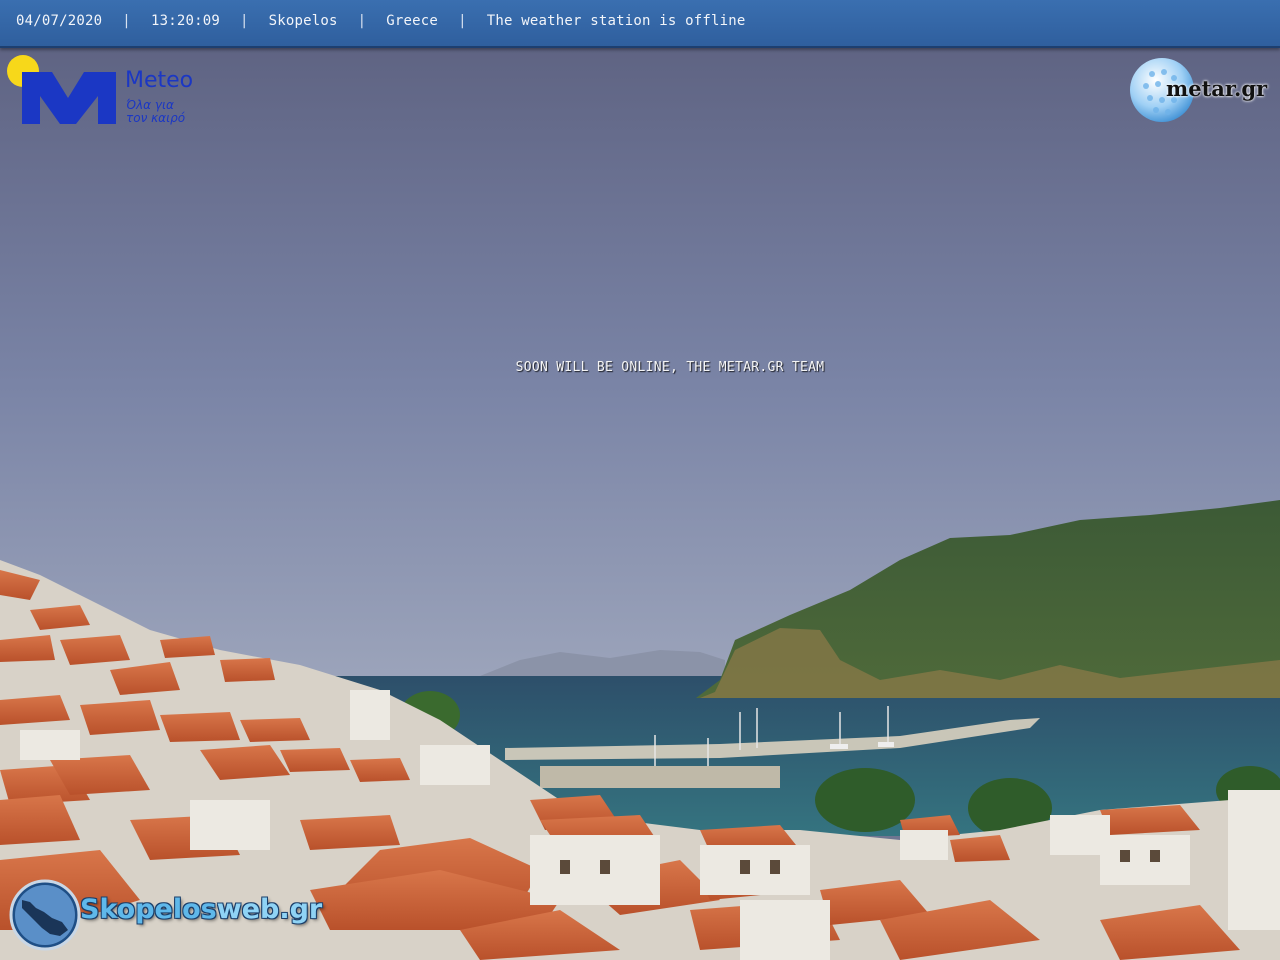 This screenshot has height=960, width=1280. Describe the element at coordinates (303, 21) in the screenshot. I see `status-location: Skopelos` at that location.